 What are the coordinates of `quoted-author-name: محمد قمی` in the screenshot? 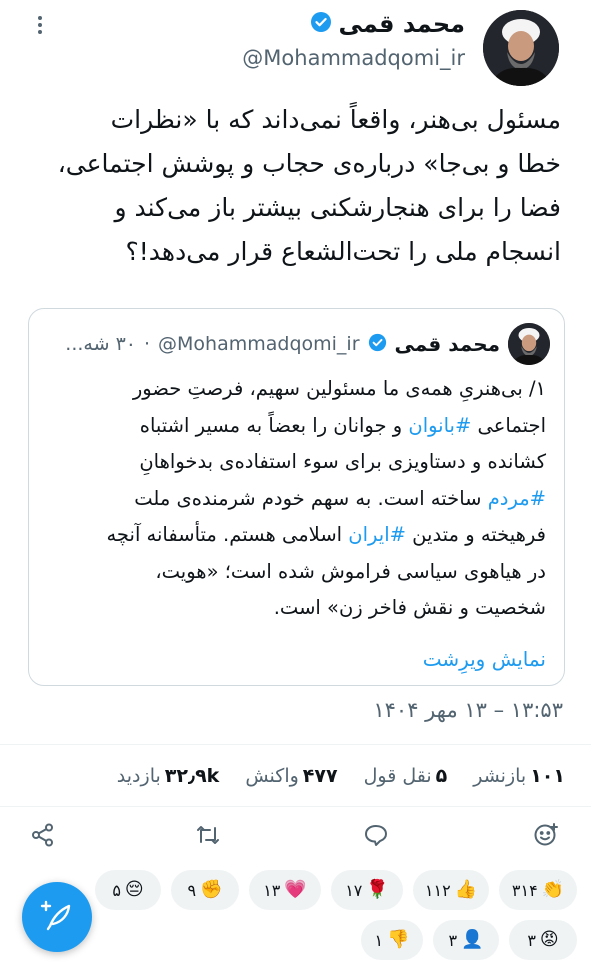 It's located at (447, 344).